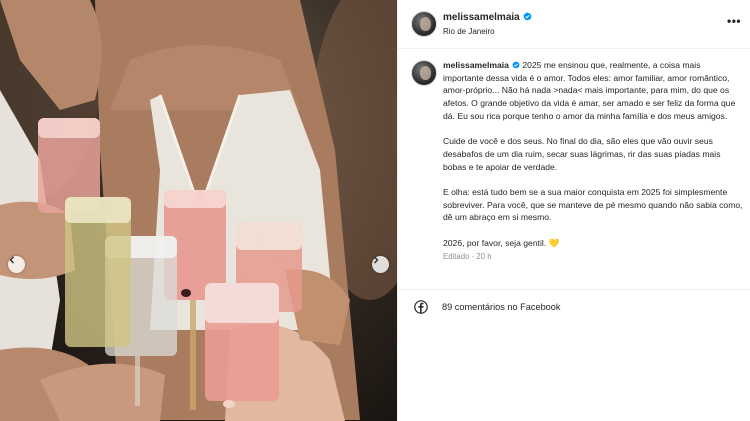  What do you see at coordinates (483, 256) in the screenshot?
I see `post-time: 20 h` at bounding box center [483, 256].